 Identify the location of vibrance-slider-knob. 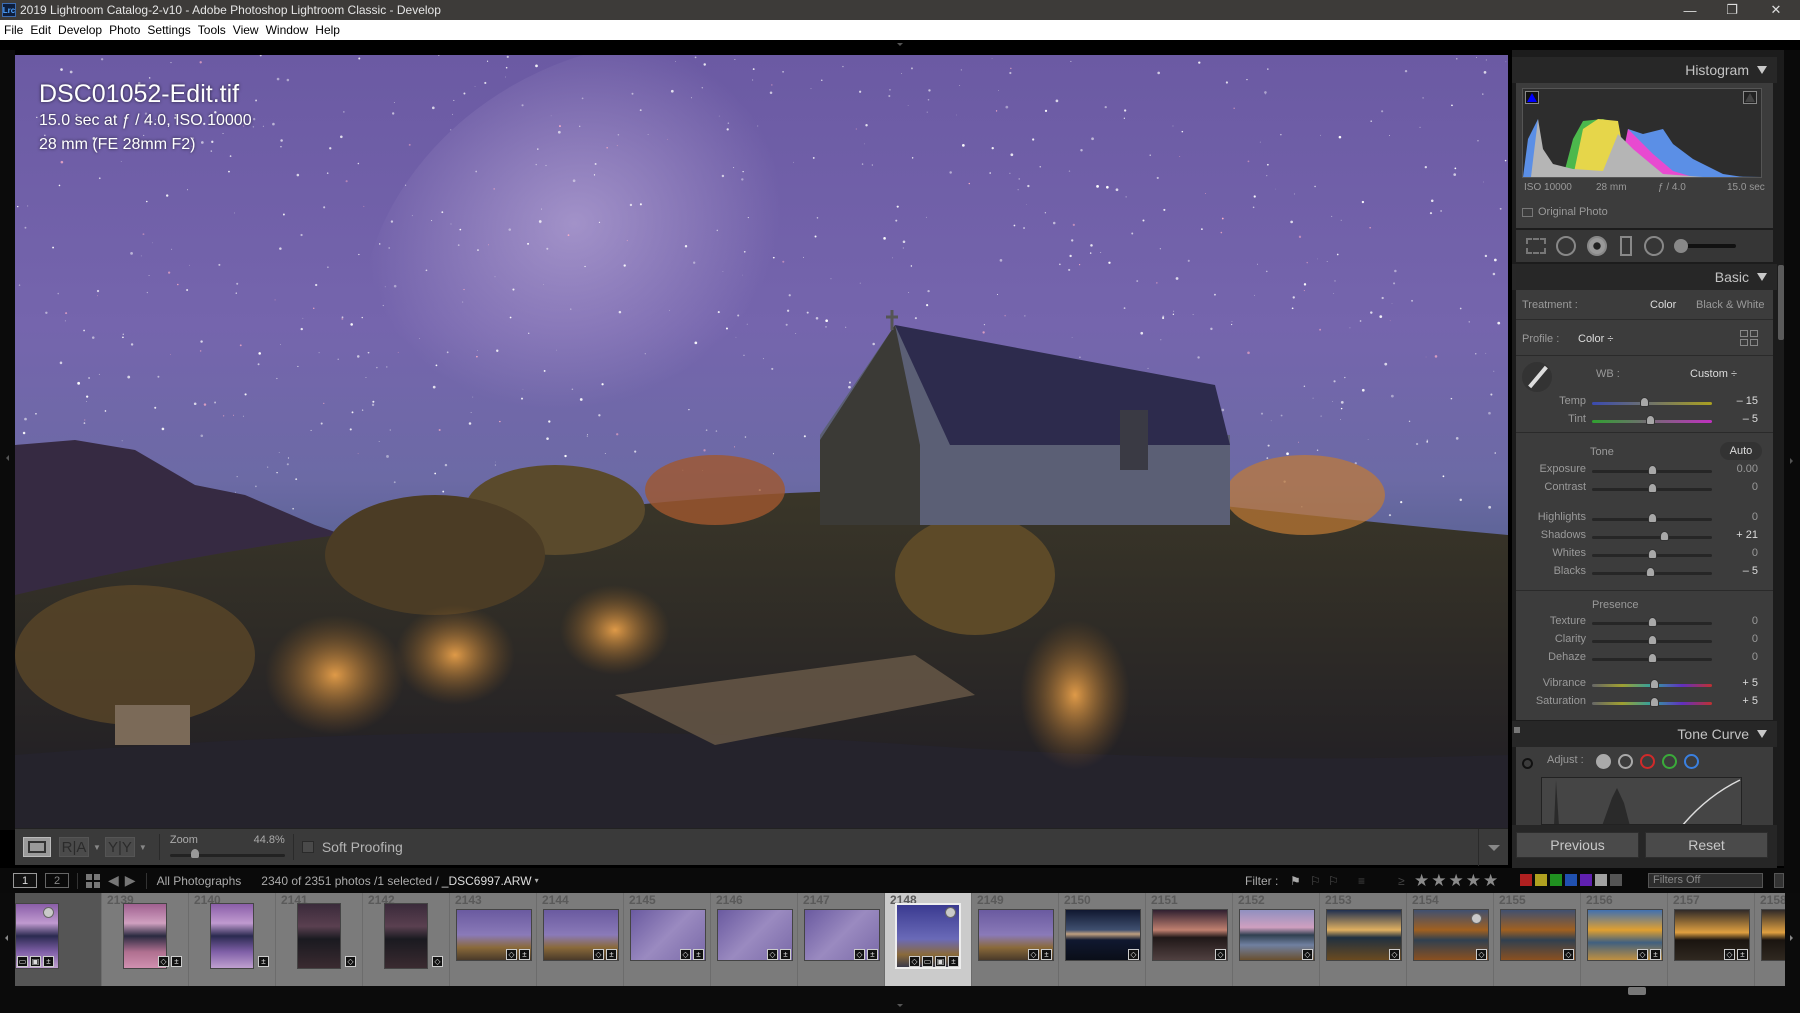
(1655, 684).